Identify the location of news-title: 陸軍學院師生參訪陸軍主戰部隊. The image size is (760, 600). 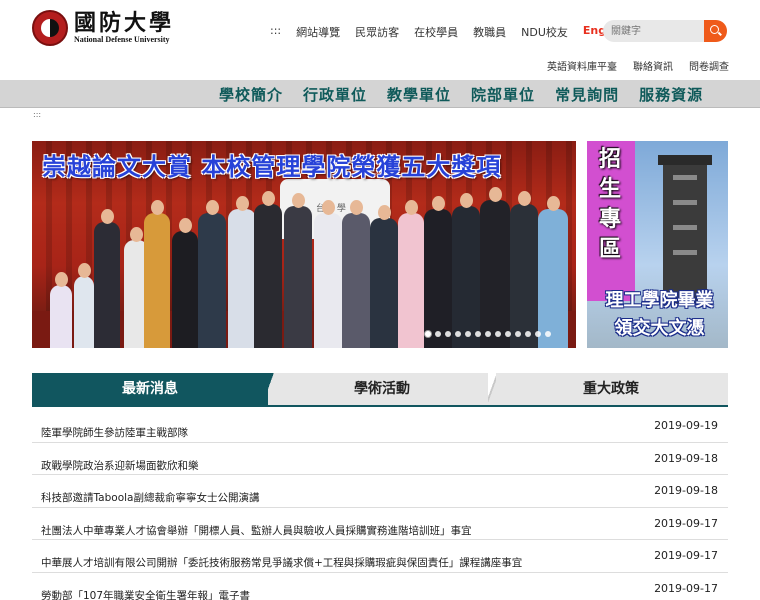
(114, 432).